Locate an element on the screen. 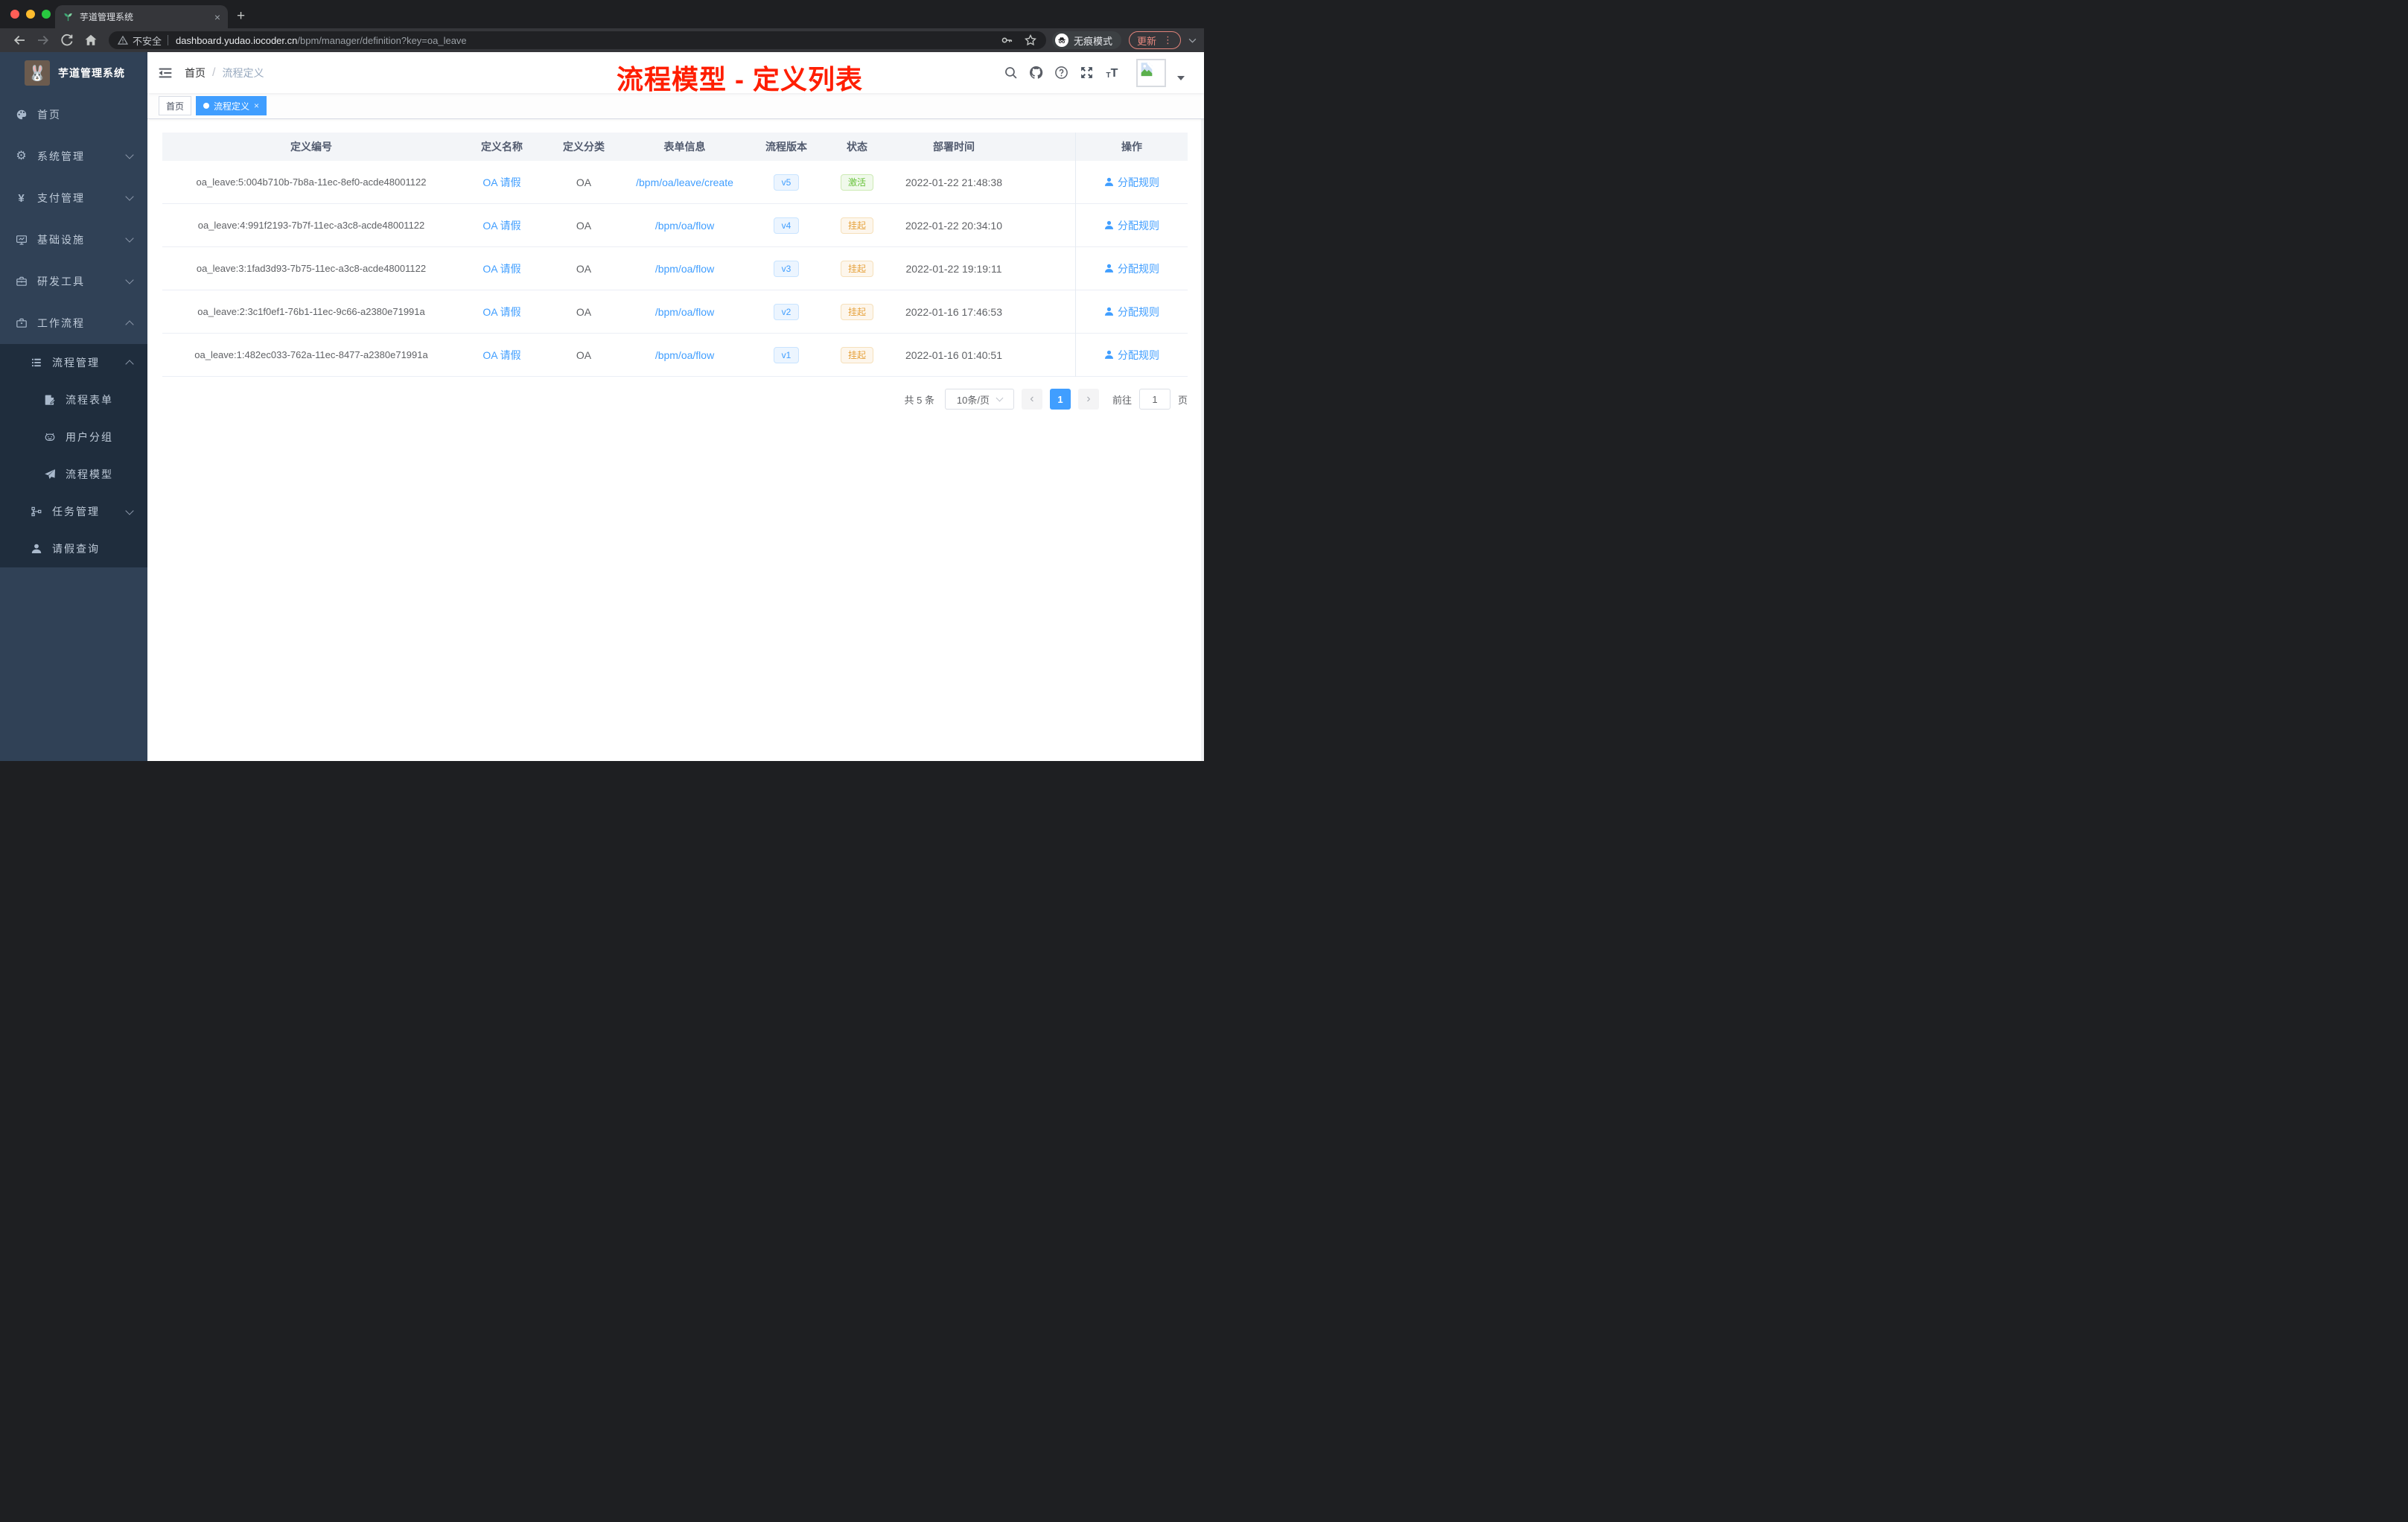  page-size-select: 10条/页 is located at coordinates (979, 399).